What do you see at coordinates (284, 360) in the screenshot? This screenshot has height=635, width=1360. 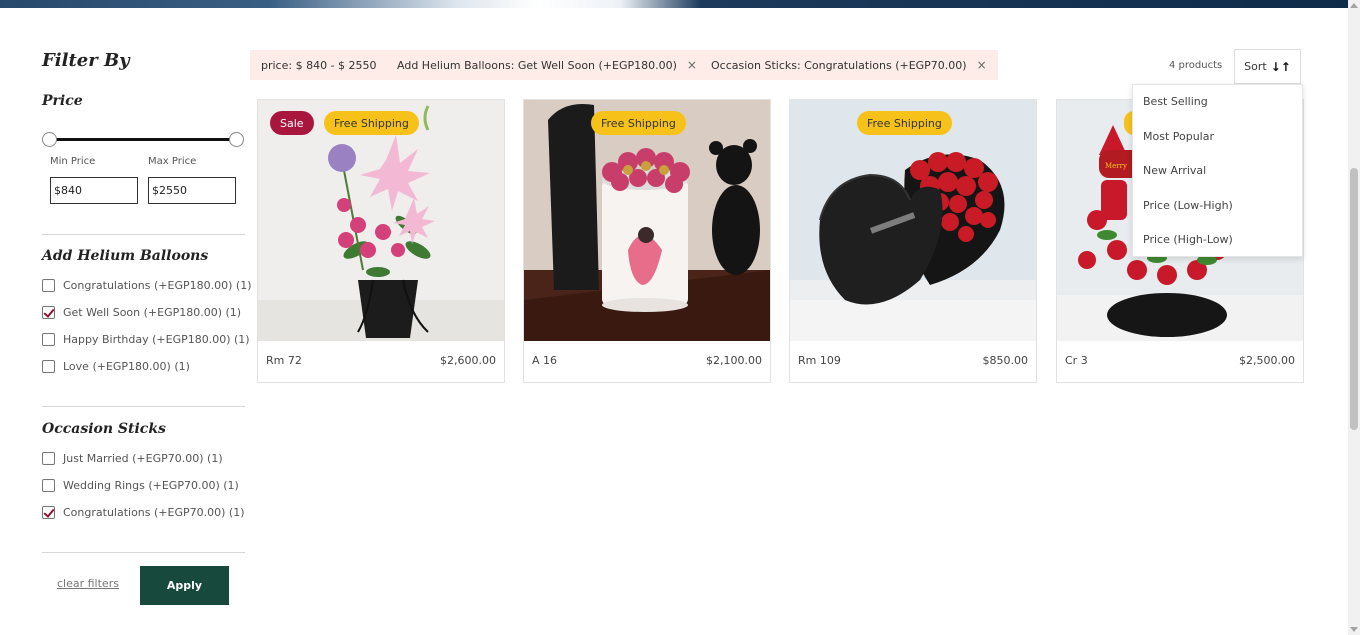 I see `product-name: Rm 72` at bounding box center [284, 360].